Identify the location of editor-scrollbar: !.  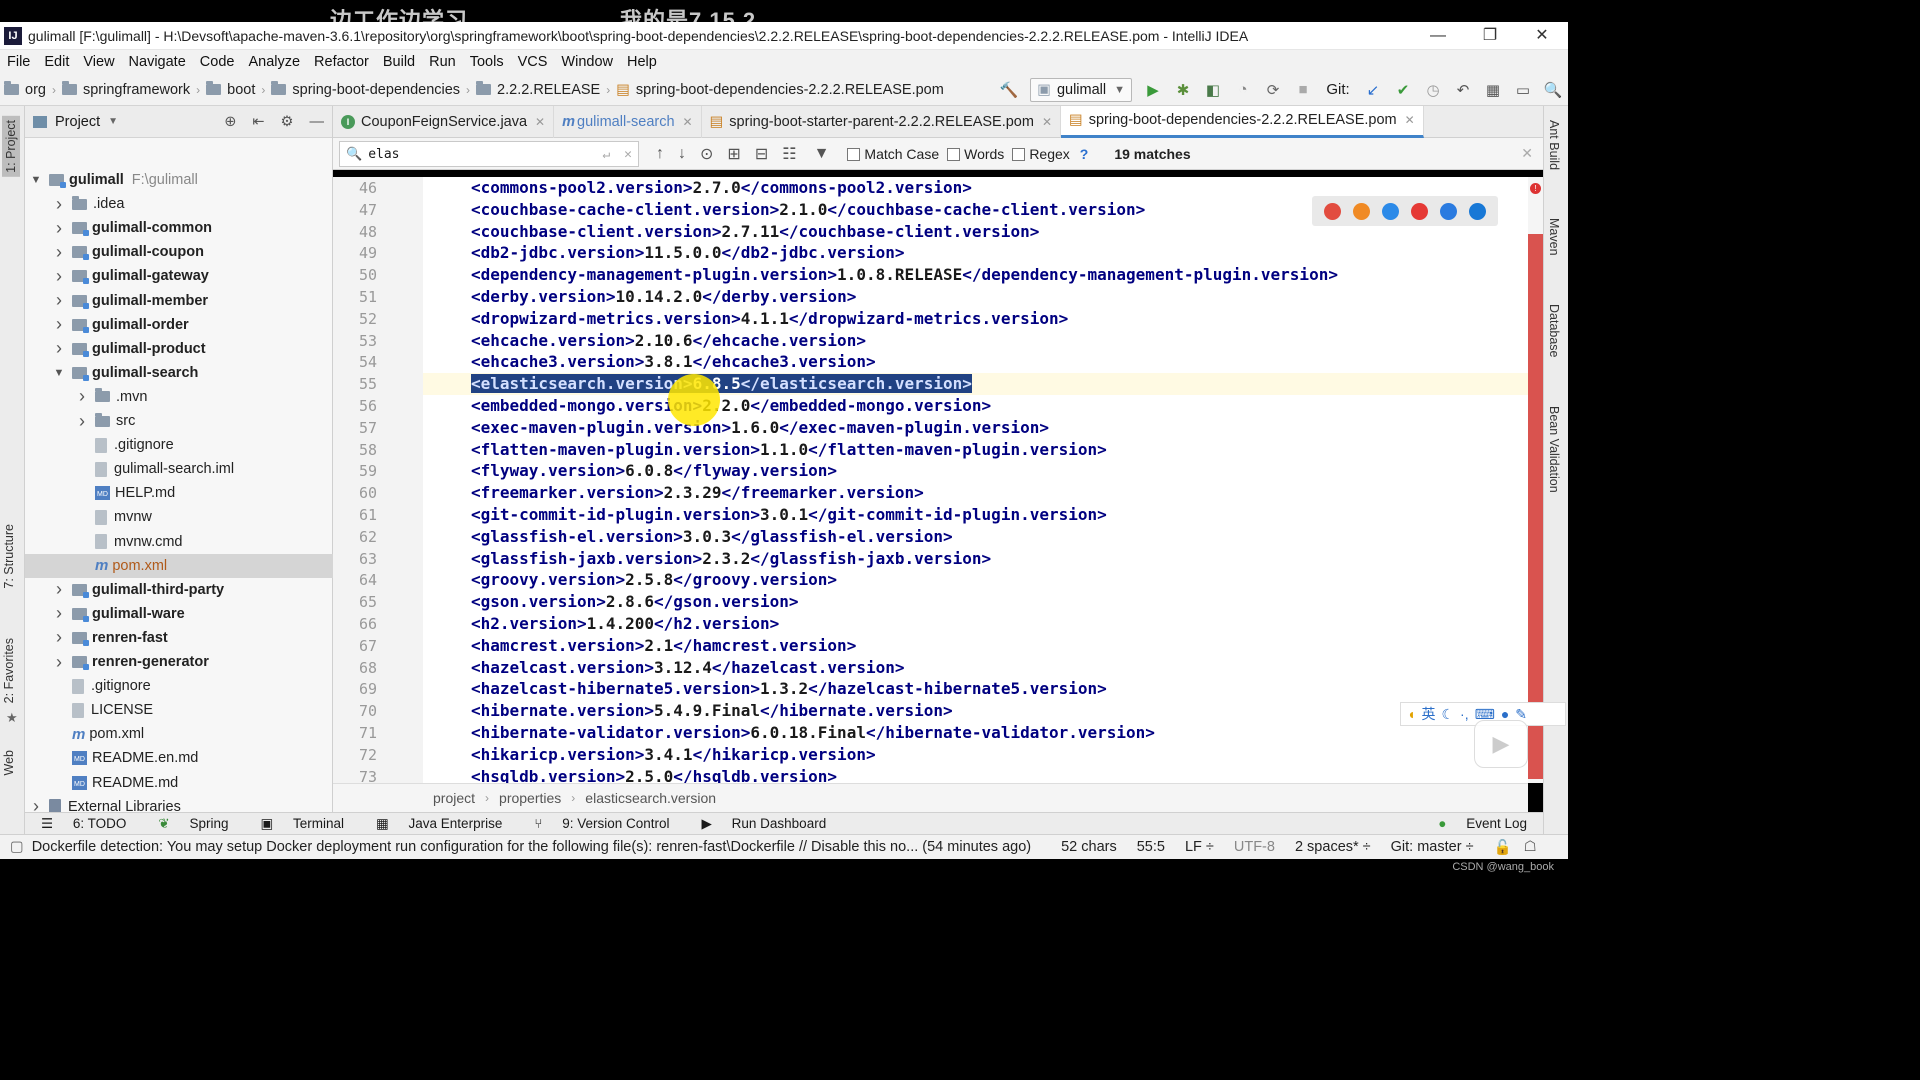
(1535, 480).